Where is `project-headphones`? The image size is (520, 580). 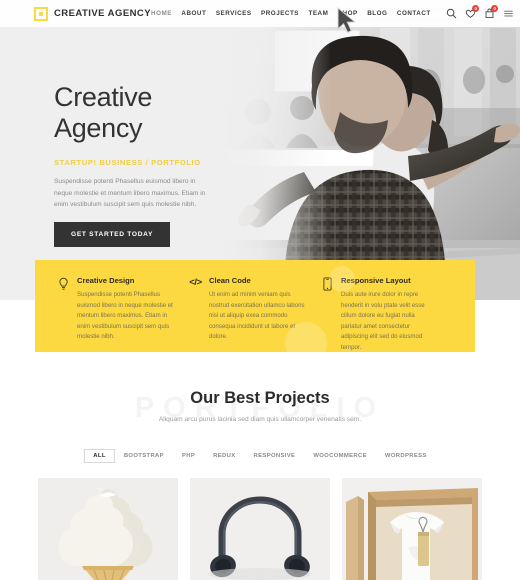
project-headphones is located at coordinates (260, 529).